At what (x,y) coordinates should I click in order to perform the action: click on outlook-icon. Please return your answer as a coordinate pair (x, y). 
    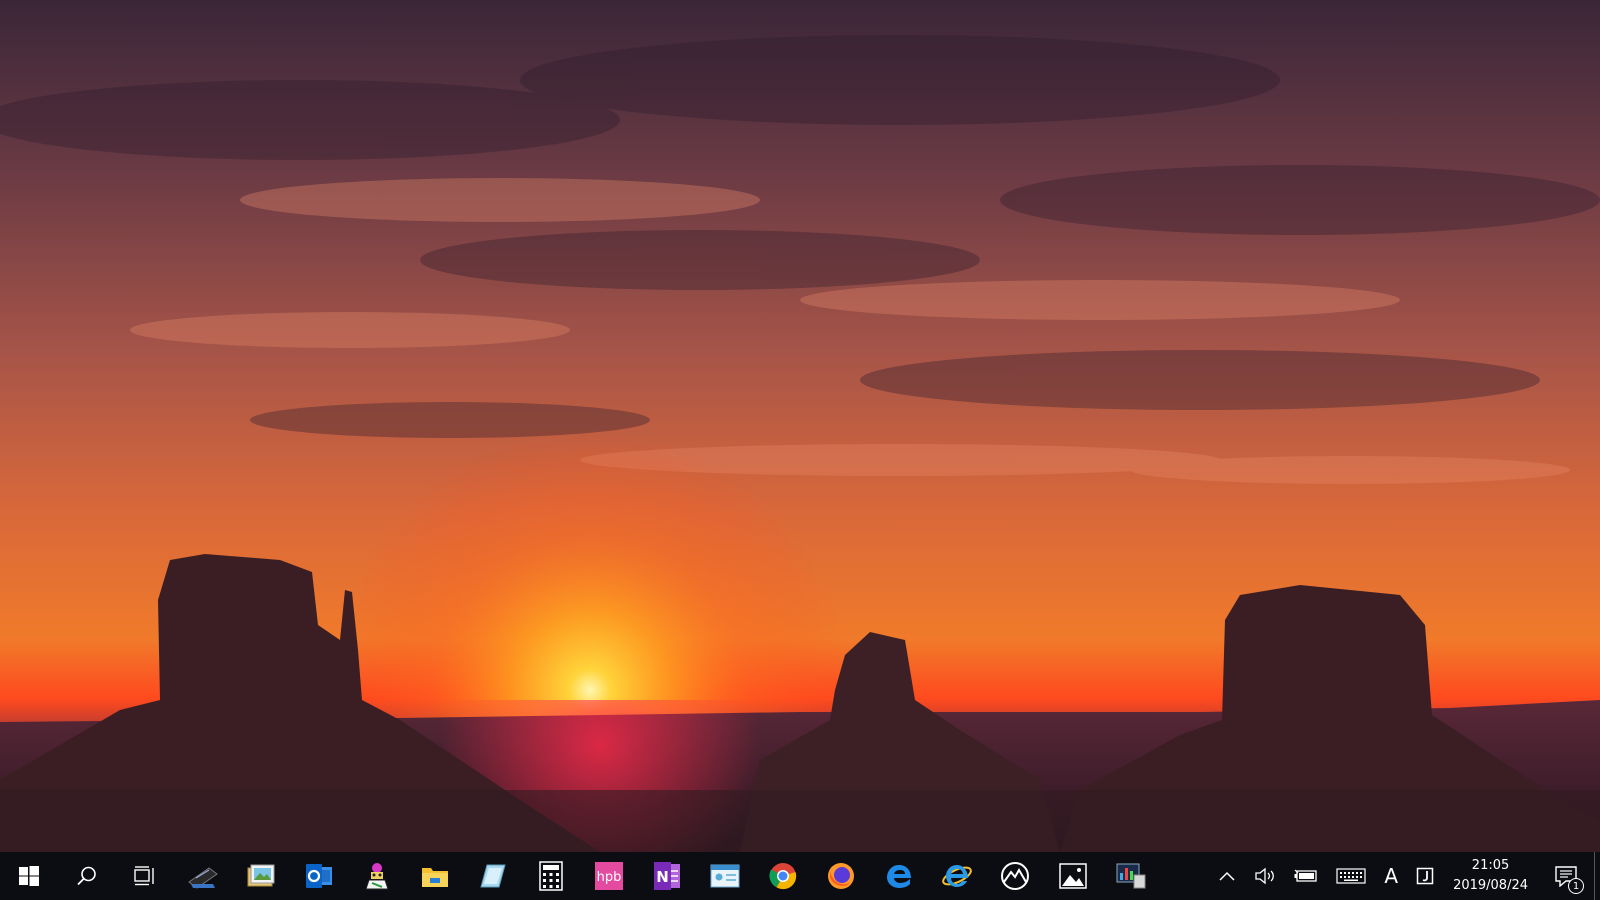
    Looking at the image, I should click on (319, 876).